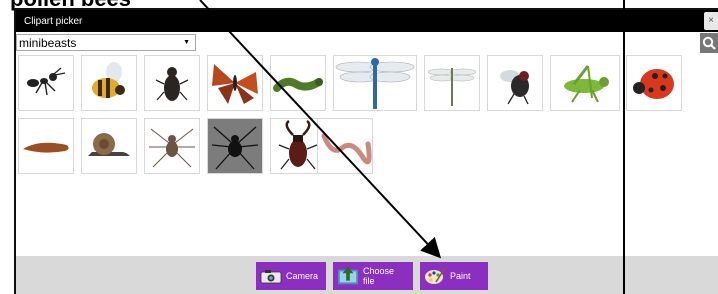  What do you see at coordinates (302, 276) in the screenshot?
I see `camera-button-label: Camera` at bounding box center [302, 276].